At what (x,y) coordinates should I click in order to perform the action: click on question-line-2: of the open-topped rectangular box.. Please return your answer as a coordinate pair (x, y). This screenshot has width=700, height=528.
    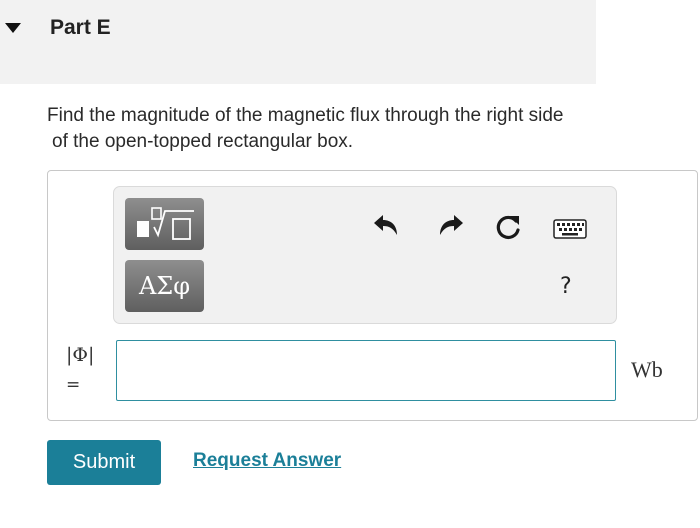
    Looking at the image, I should click on (203, 141).